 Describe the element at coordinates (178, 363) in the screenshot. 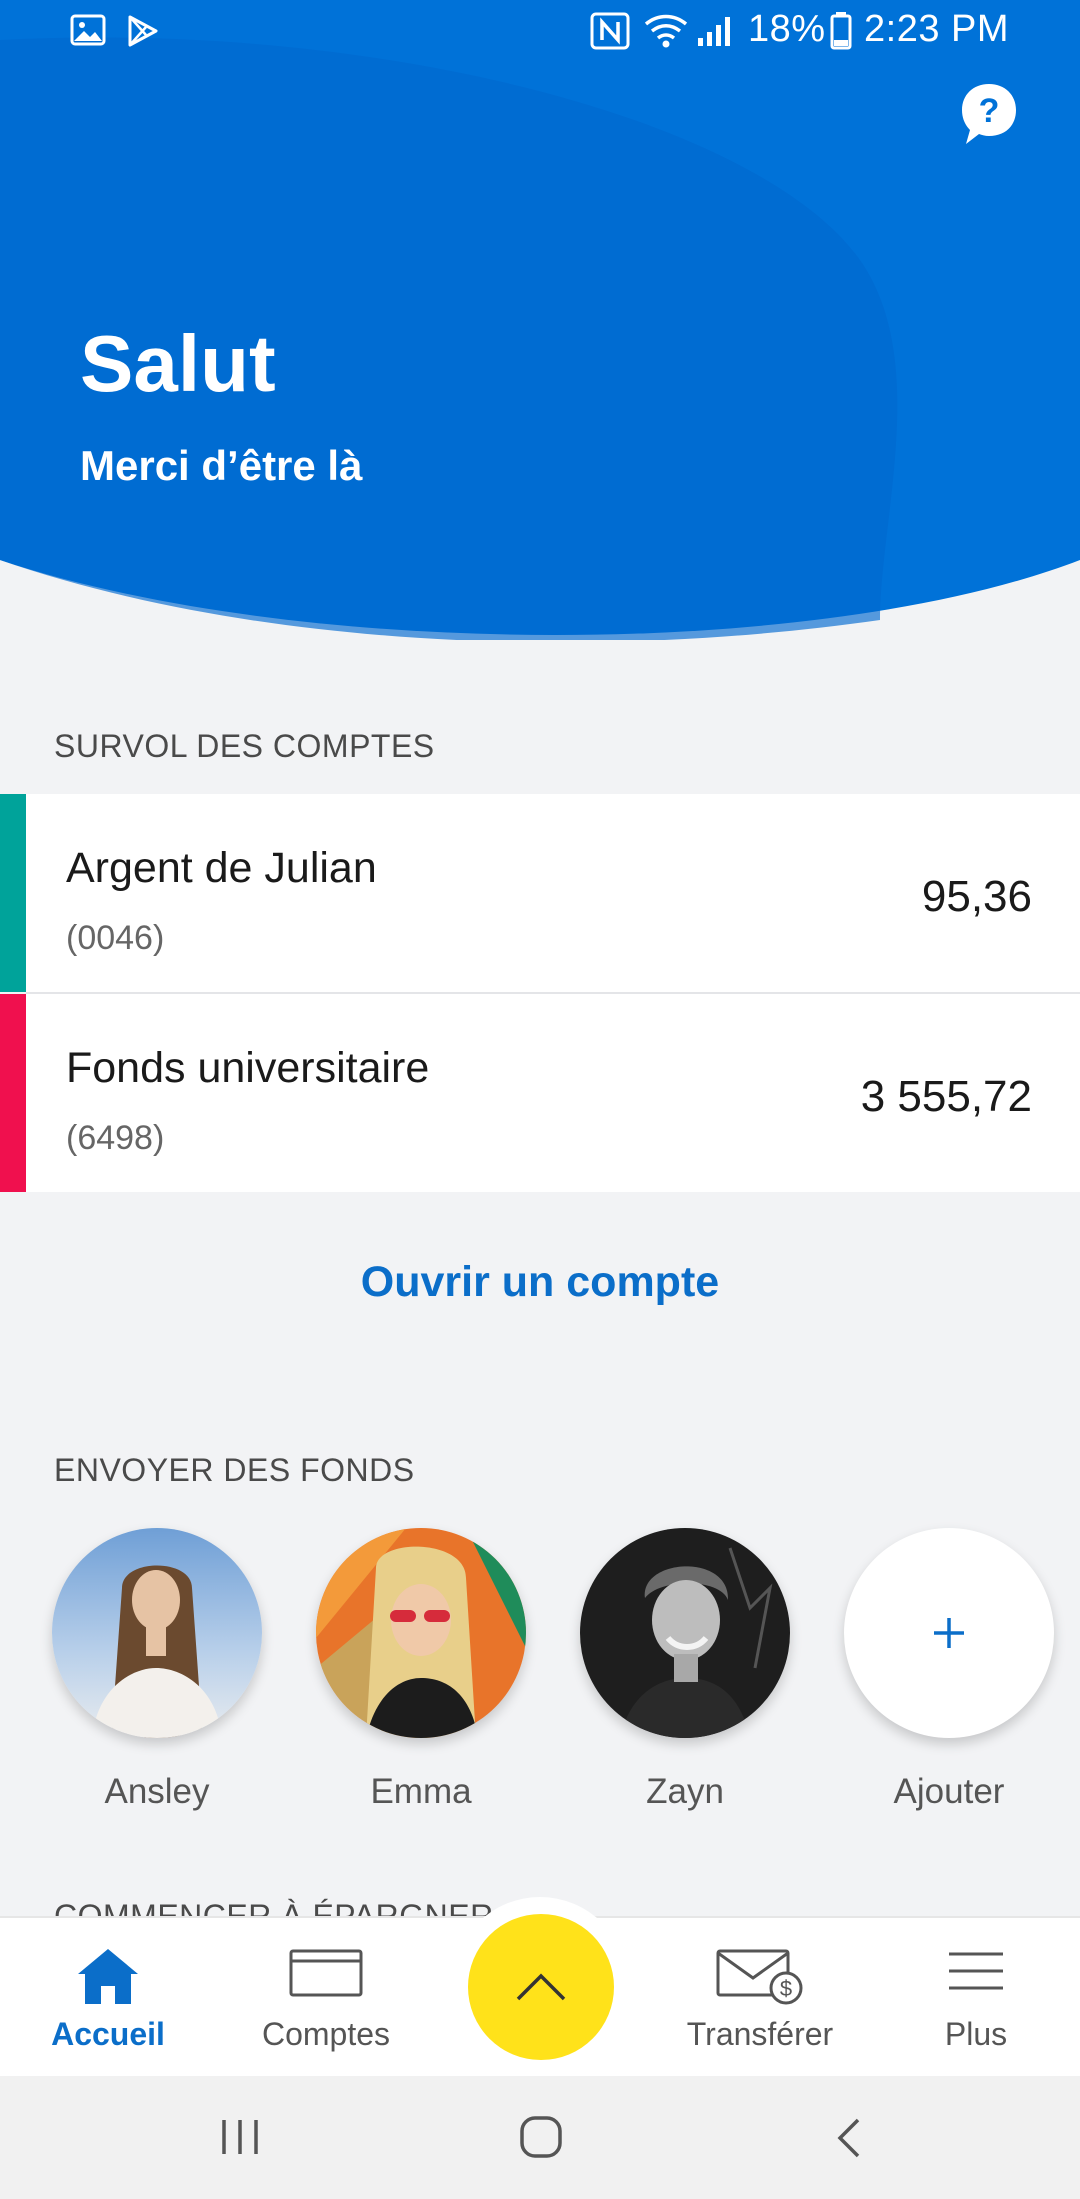

I see `greeting-title: Salut` at that location.